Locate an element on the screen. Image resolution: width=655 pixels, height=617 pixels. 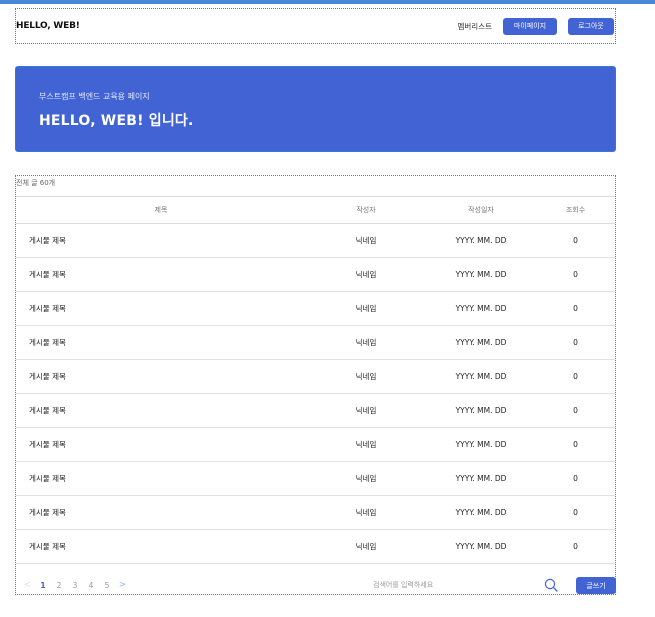
board-footer: < 12345 > 글쓰기 is located at coordinates (316, 585).